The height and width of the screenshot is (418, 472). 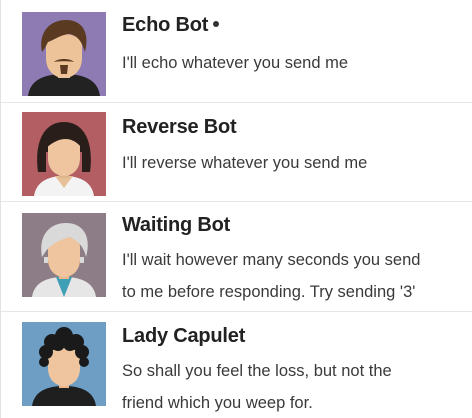 What do you see at coordinates (271, 260) in the screenshot?
I see `contact-description-line: I'll wait however many seconds you send` at bounding box center [271, 260].